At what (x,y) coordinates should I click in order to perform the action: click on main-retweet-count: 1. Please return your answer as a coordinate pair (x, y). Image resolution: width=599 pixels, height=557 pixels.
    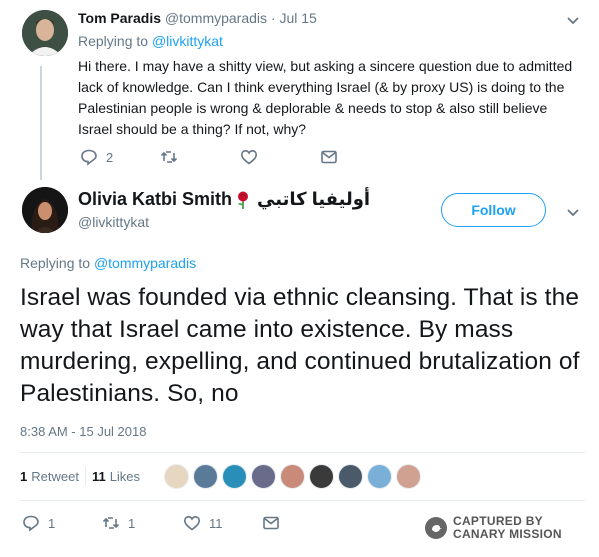
    Looking at the image, I should click on (132, 523).